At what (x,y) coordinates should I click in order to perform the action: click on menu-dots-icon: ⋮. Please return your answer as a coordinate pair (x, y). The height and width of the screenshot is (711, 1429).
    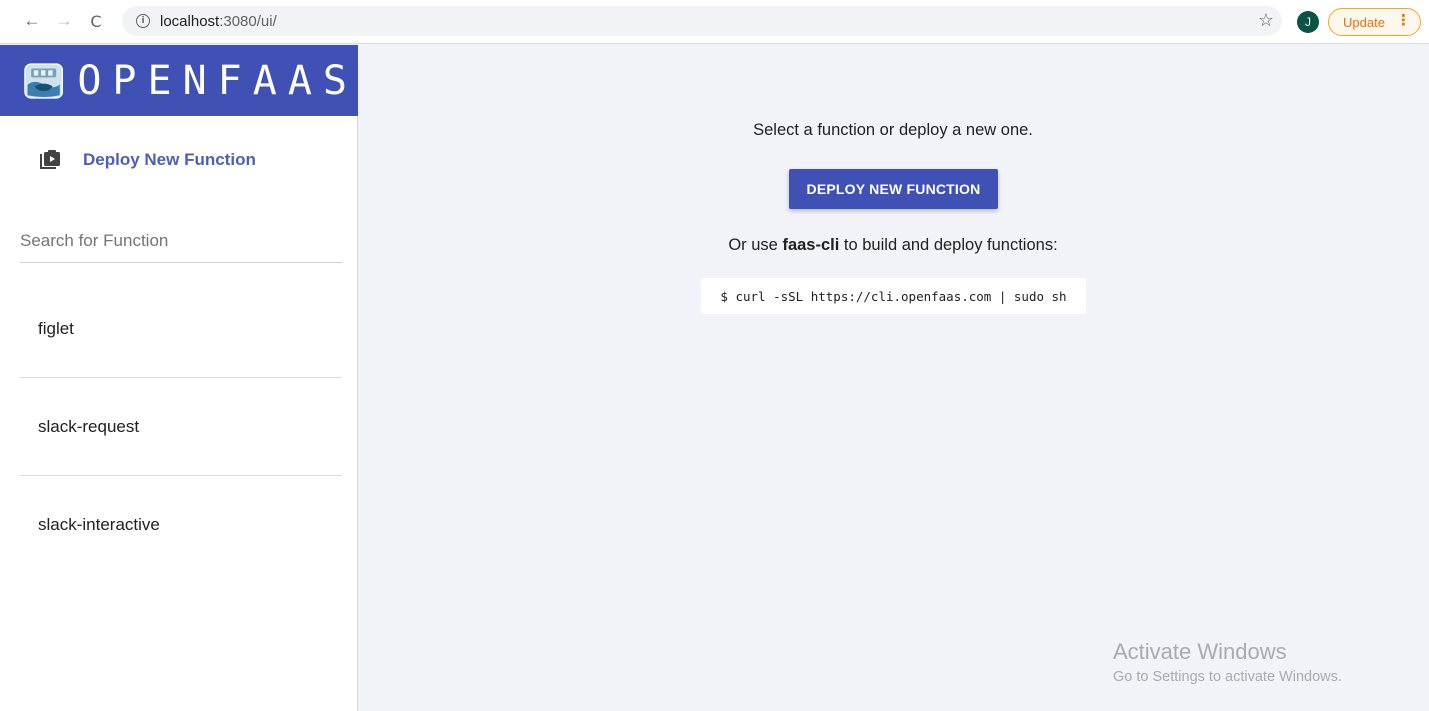
    Looking at the image, I should click on (1403, 20).